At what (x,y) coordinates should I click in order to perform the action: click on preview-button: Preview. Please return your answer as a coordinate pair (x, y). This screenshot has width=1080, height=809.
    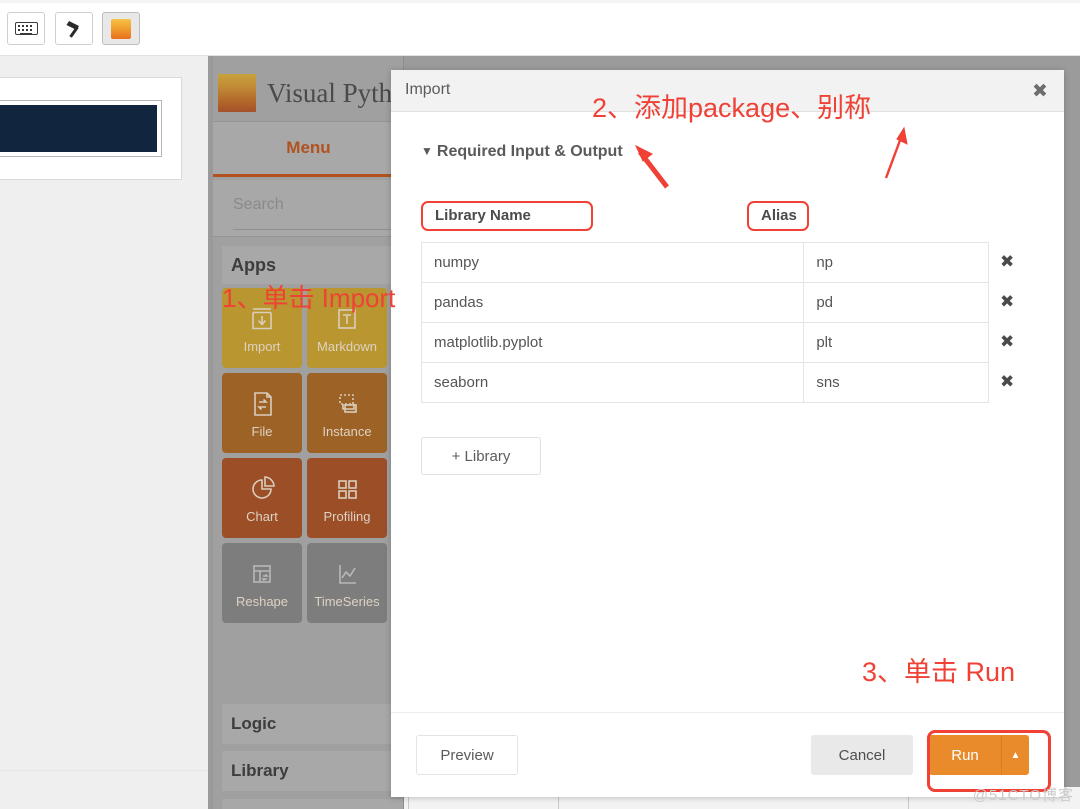
    Looking at the image, I should click on (467, 755).